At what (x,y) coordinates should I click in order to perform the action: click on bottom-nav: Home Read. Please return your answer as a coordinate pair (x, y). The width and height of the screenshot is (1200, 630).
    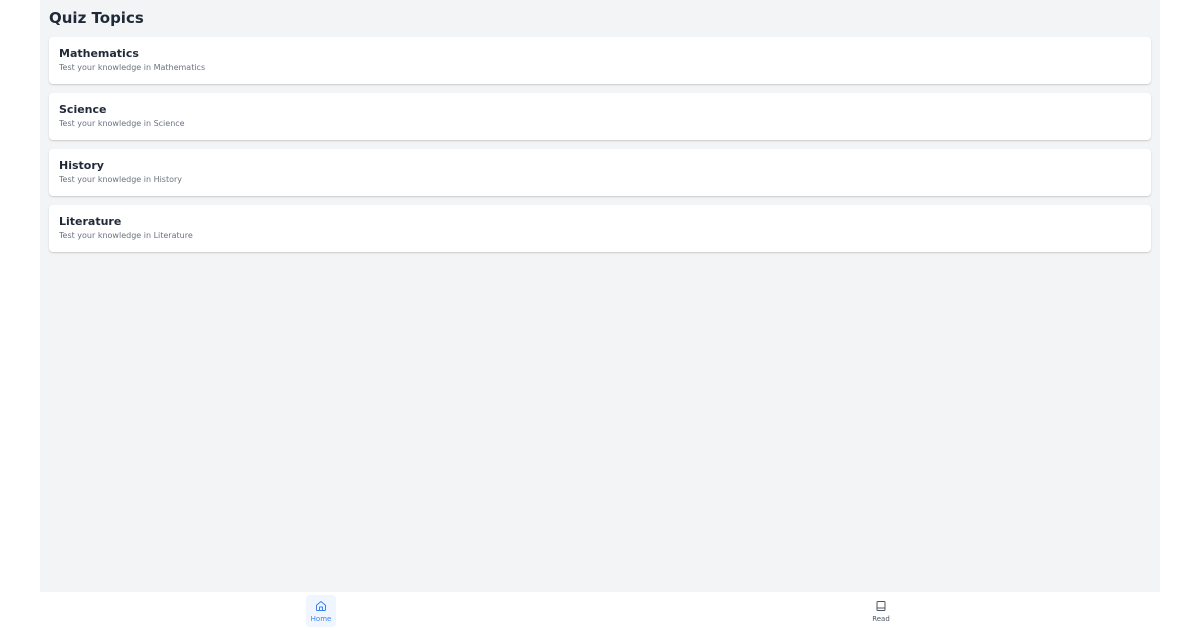
    Looking at the image, I should click on (600, 611).